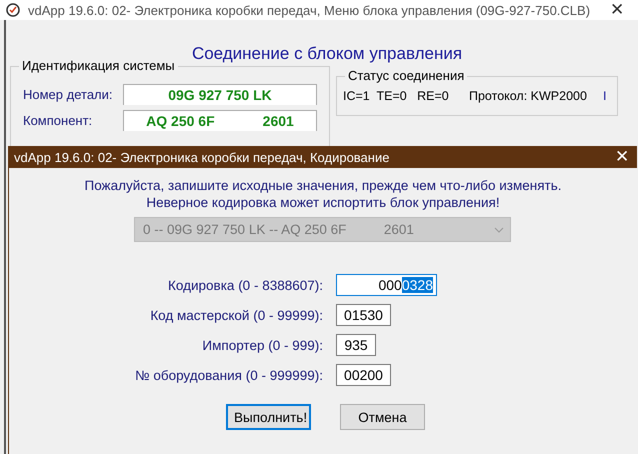 This screenshot has width=638, height=454. What do you see at coordinates (262, 345) in the screenshot?
I see `field-label: Импортер (0 - 999):` at bounding box center [262, 345].